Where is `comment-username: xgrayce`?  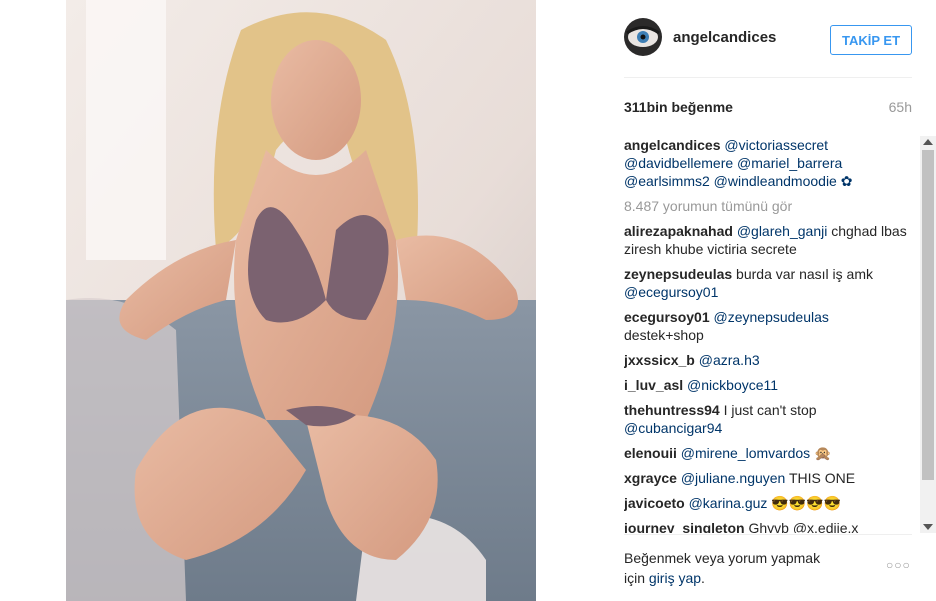 comment-username: xgrayce is located at coordinates (650, 478).